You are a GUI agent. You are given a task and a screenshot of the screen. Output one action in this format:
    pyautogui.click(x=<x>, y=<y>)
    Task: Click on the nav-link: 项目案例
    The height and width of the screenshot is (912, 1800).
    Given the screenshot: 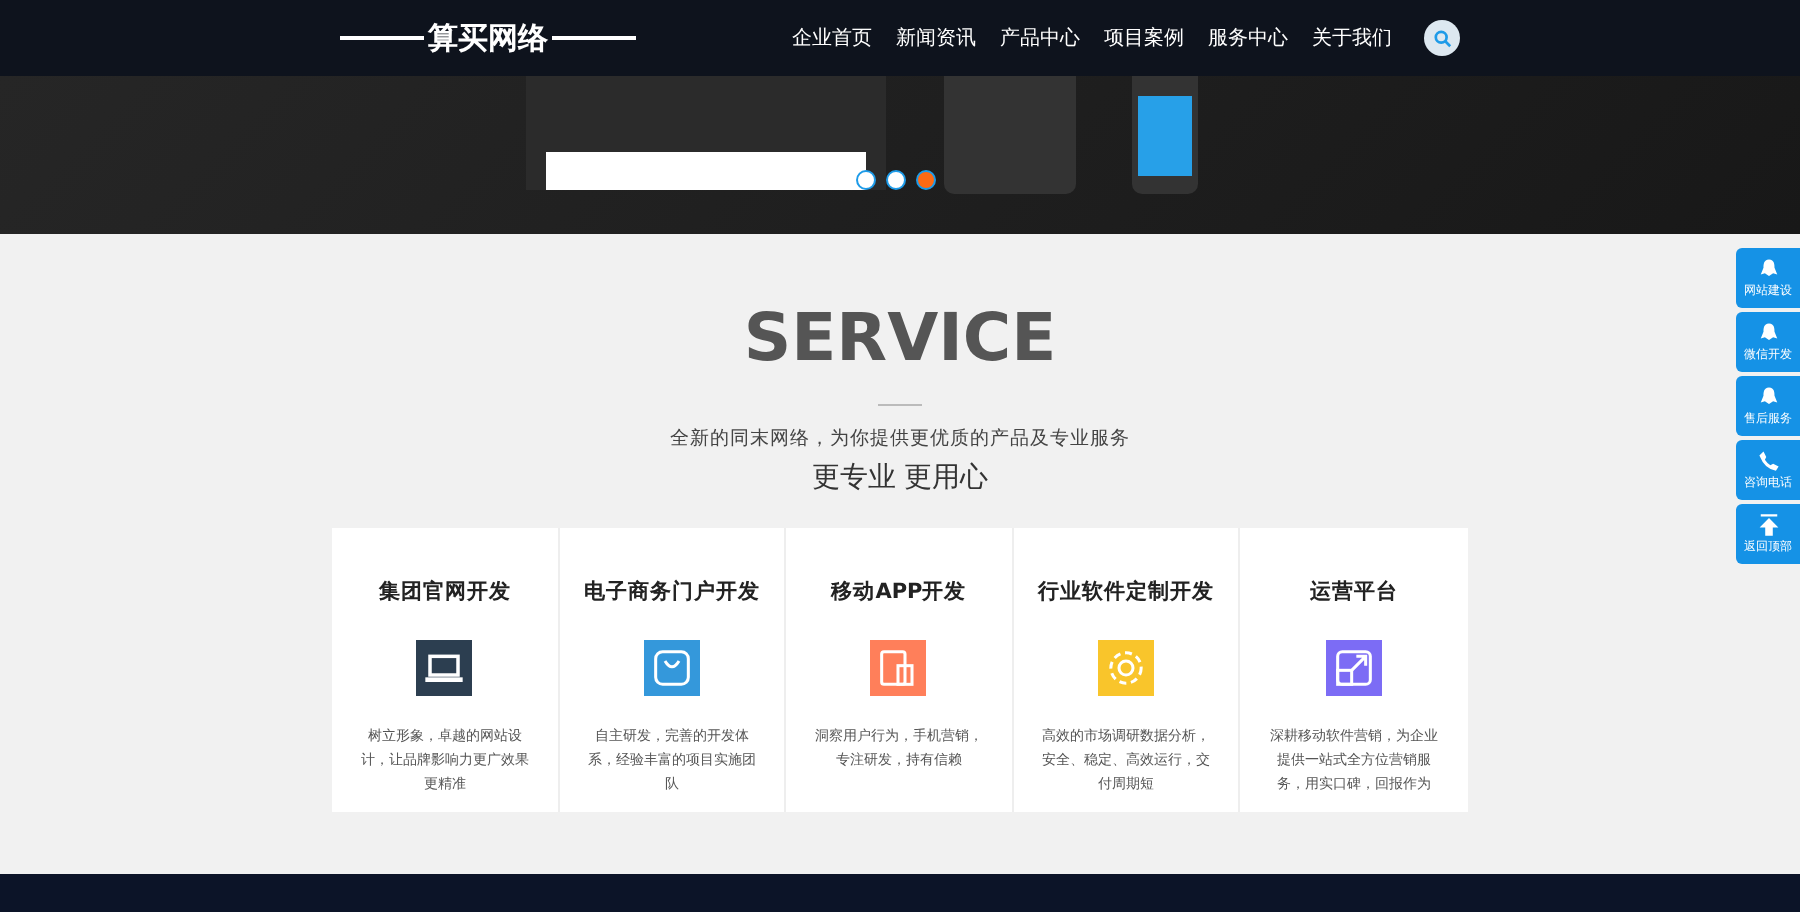 What is the action you would take?
    pyautogui.click(x=1144, y=38)
    